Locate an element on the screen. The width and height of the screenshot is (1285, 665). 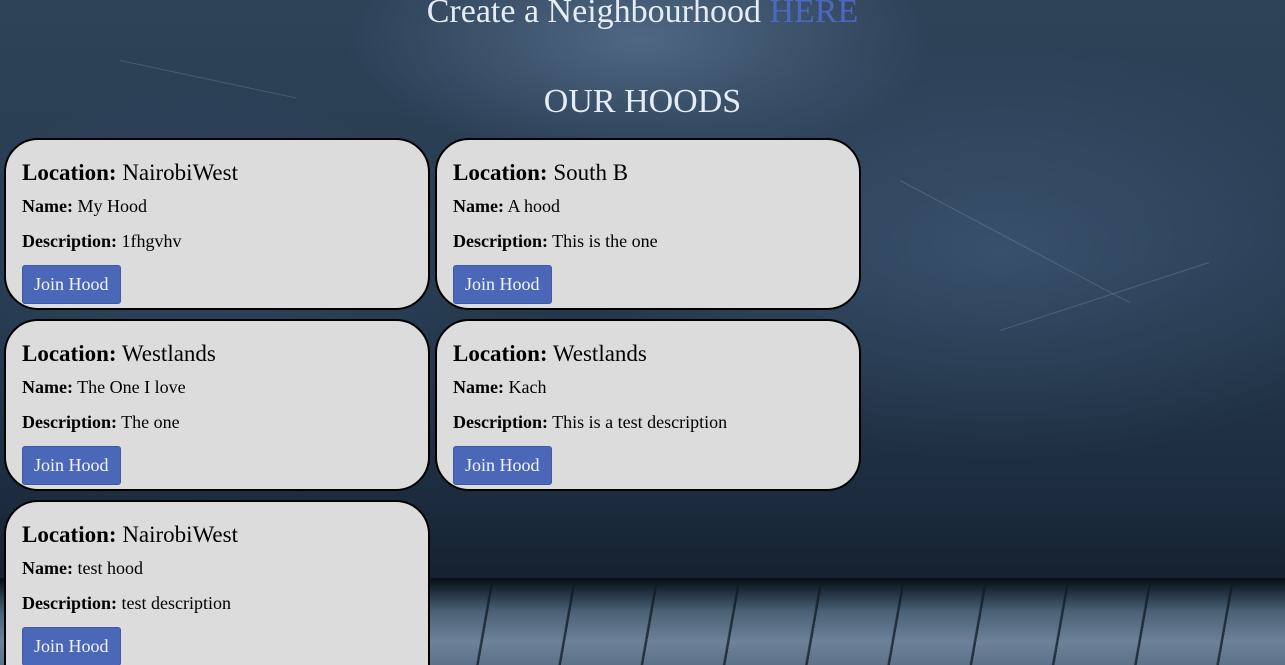
hood-name: Name: test hood is located at coordinates (217, 568).